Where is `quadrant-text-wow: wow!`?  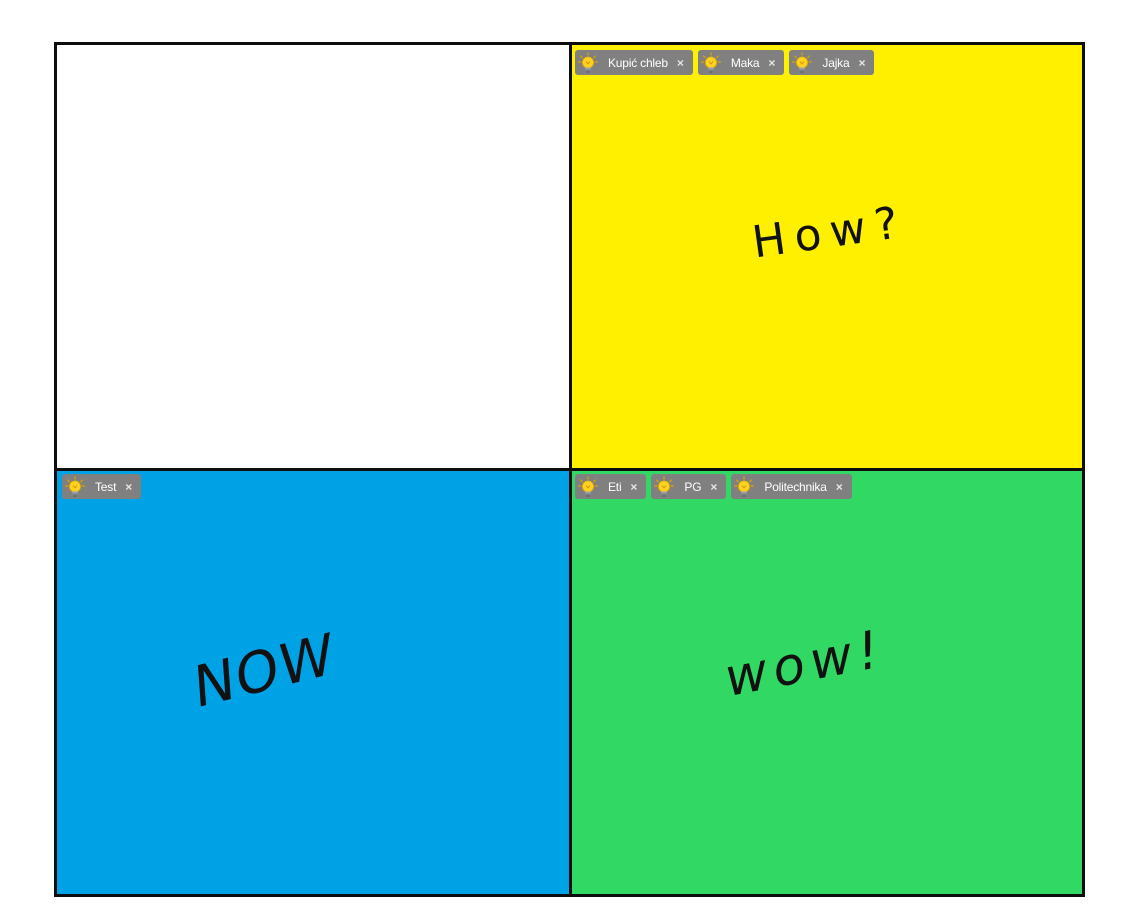 quadrant-text-wow: wow! is located at coordinates (804, 664).